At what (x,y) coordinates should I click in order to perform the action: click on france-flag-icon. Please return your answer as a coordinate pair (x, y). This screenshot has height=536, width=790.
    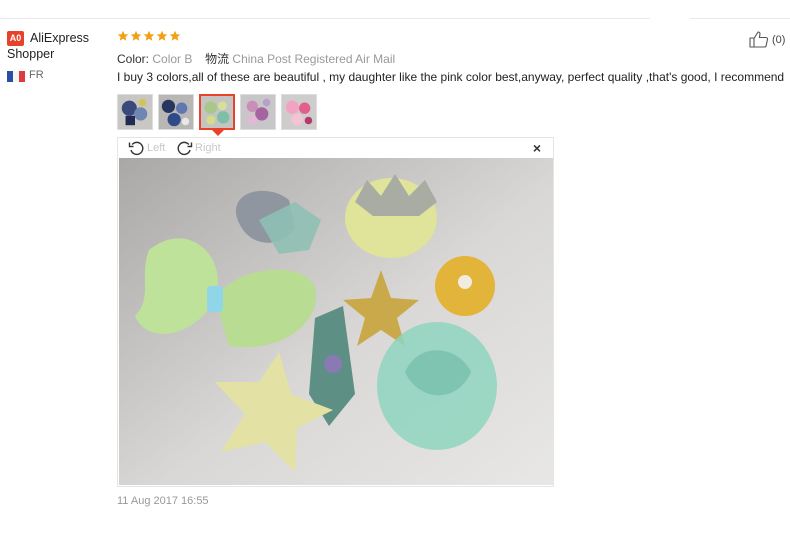
    Looking at the image, I should click on (16, 76).